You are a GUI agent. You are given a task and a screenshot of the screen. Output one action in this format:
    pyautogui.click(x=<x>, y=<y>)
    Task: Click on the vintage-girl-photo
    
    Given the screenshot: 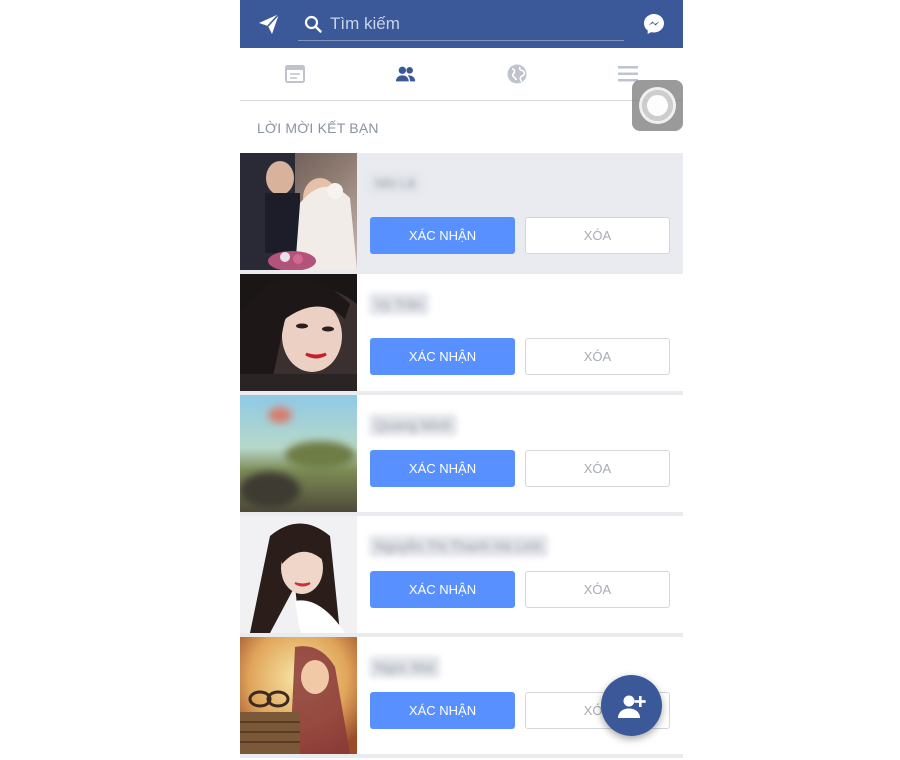 What is the action you would take?
    pyautogui.click(x=298, y=695)
    